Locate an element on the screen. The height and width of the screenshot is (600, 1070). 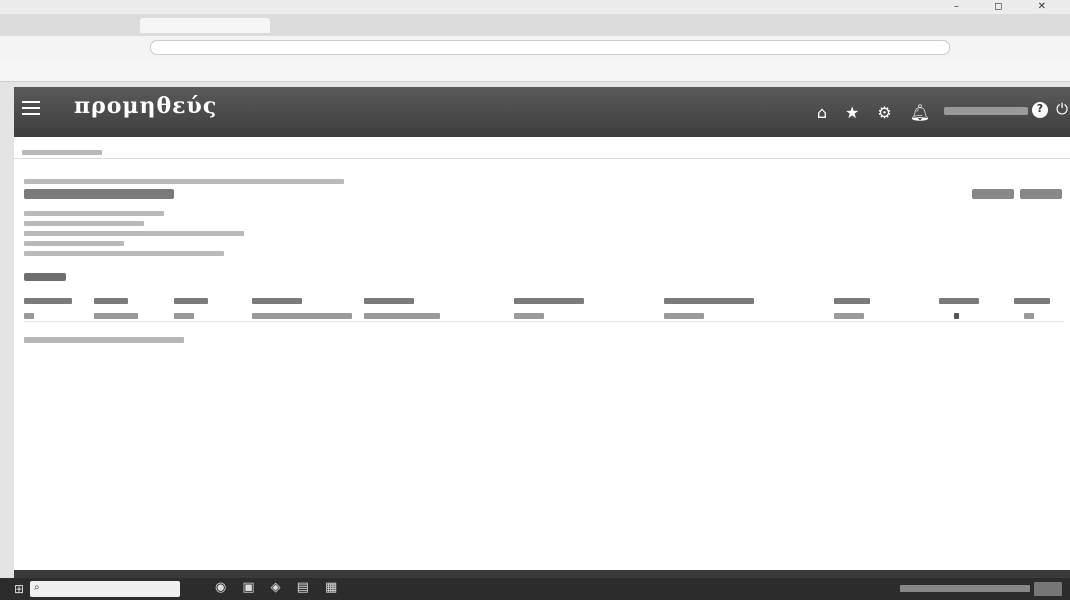
breadcrumb is located at coordinates (184, 181).